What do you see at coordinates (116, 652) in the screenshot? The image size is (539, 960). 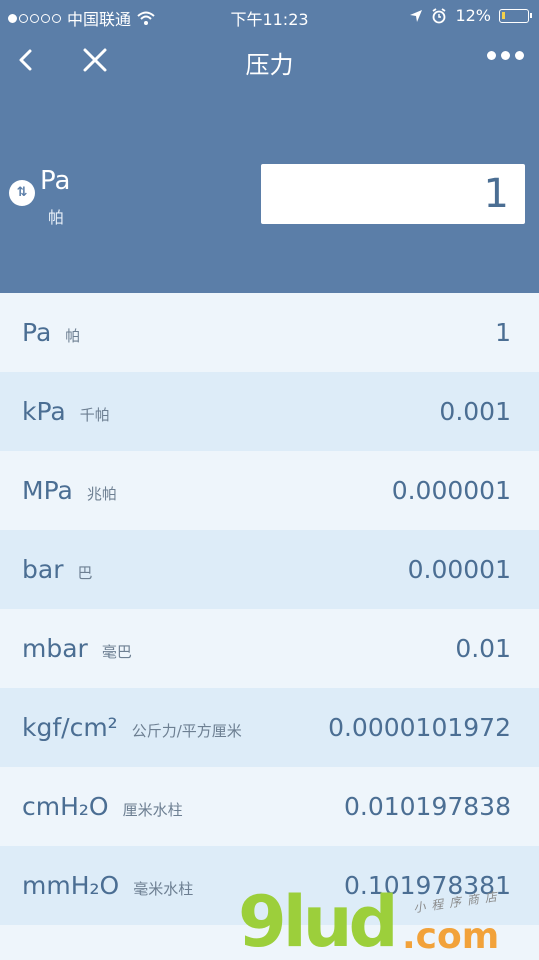 I see `unit-name: 毫巴` at bounding box center [116, 652].